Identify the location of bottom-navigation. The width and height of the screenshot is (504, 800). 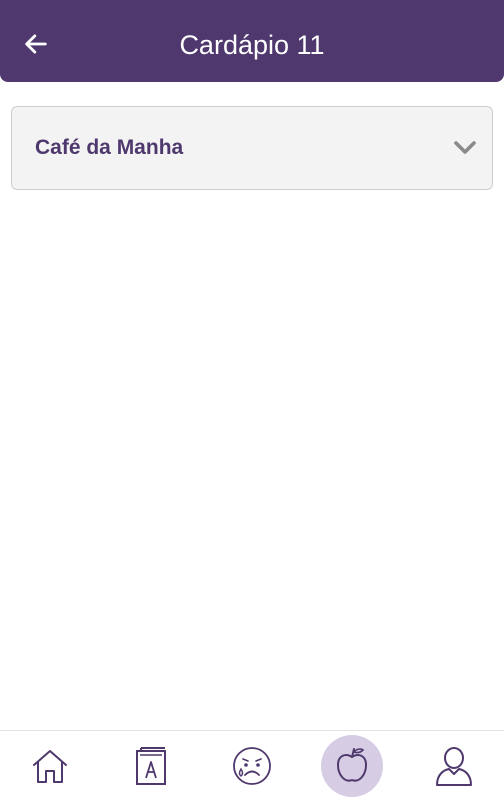
(252, 765).